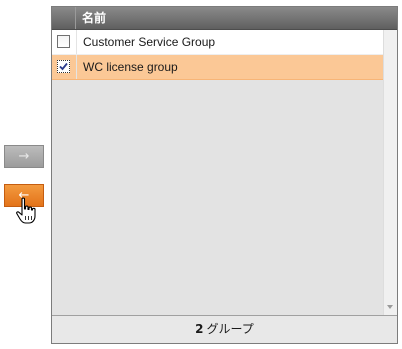  Describe the element at coordinates (224, 18) in the screenshot. I see `grid-header: 名前` at that location.